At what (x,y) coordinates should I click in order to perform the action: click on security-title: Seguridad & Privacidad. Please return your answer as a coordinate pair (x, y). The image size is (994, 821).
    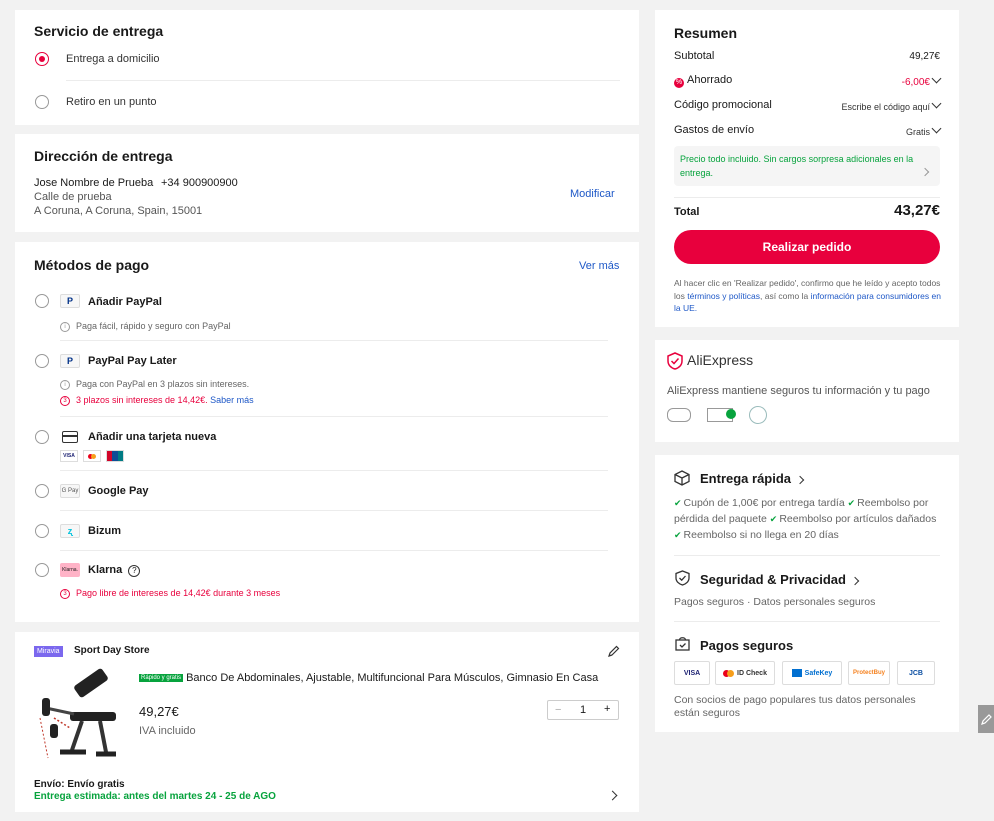
    Looking at the image, I should click on (780, 579).